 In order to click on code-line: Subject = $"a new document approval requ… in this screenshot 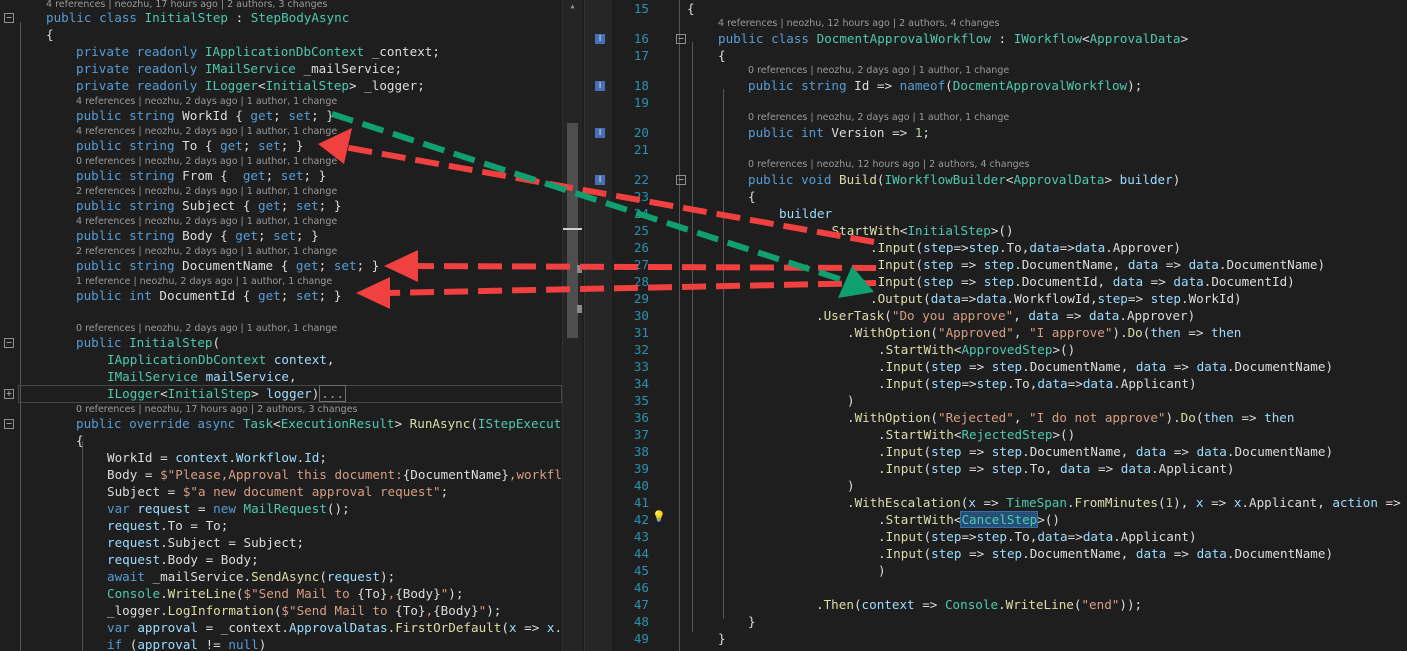, I will do `click(277, 491)`.